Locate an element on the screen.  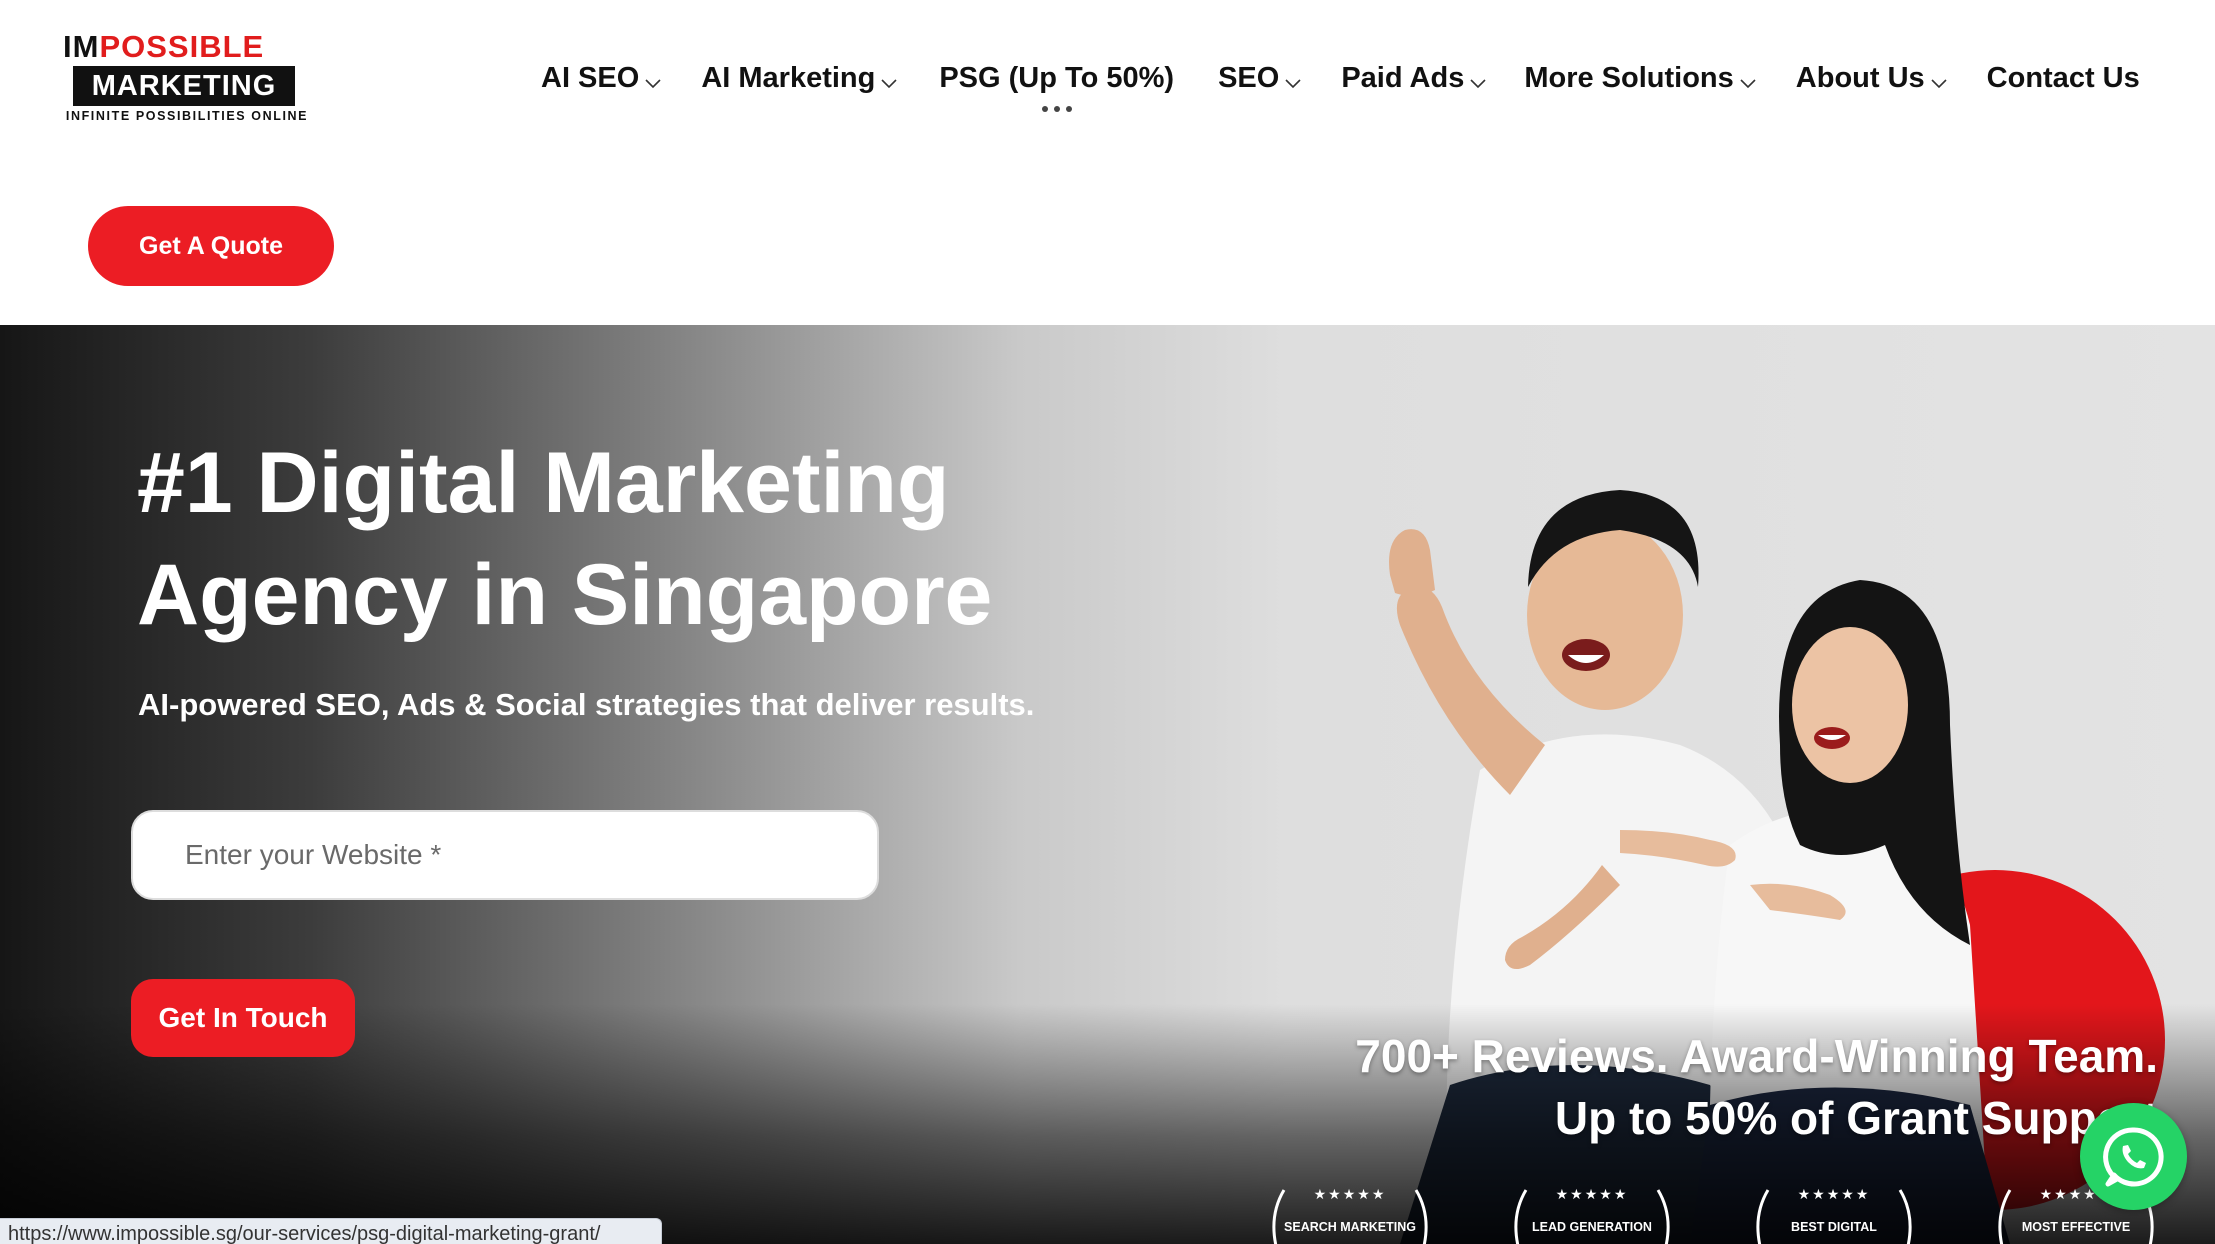
nav-label: More Solutions is located at coordinates (1629, 77).